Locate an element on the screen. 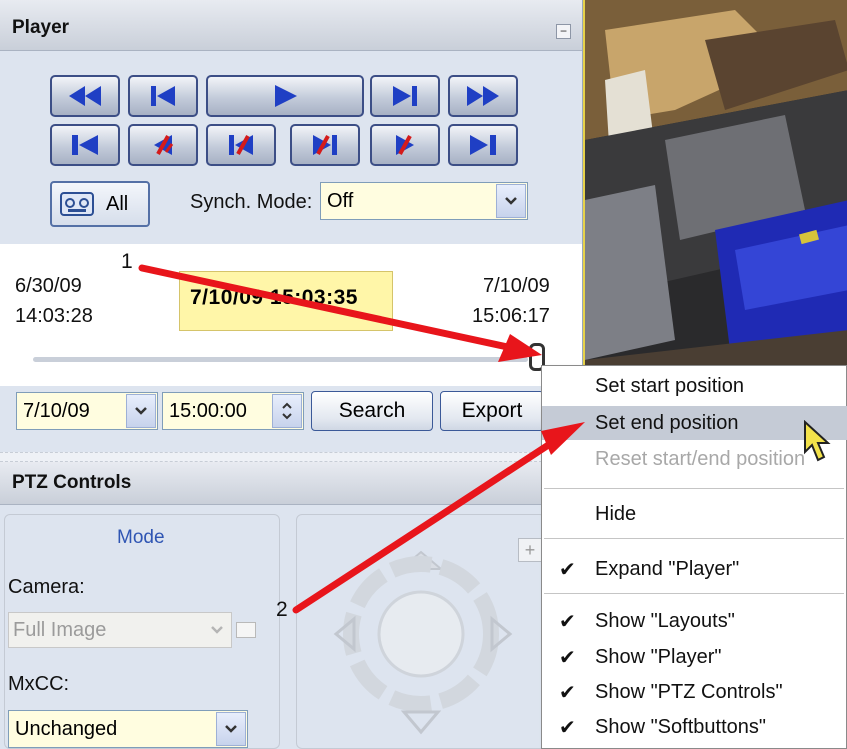 The width and height of the screenshot is (847, 749). callout-number-2: 2 is located at coordinates (282, 609).